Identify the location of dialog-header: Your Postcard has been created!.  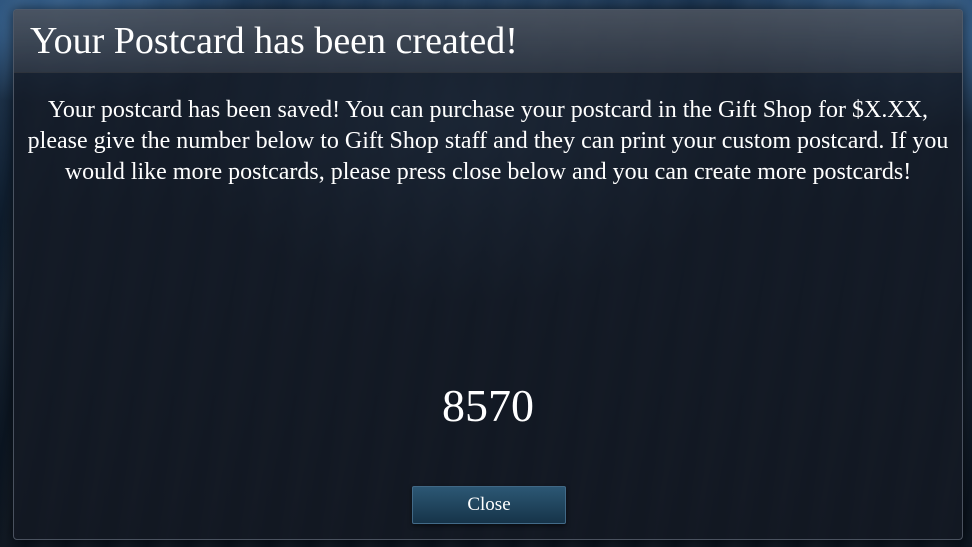
(488, 41).